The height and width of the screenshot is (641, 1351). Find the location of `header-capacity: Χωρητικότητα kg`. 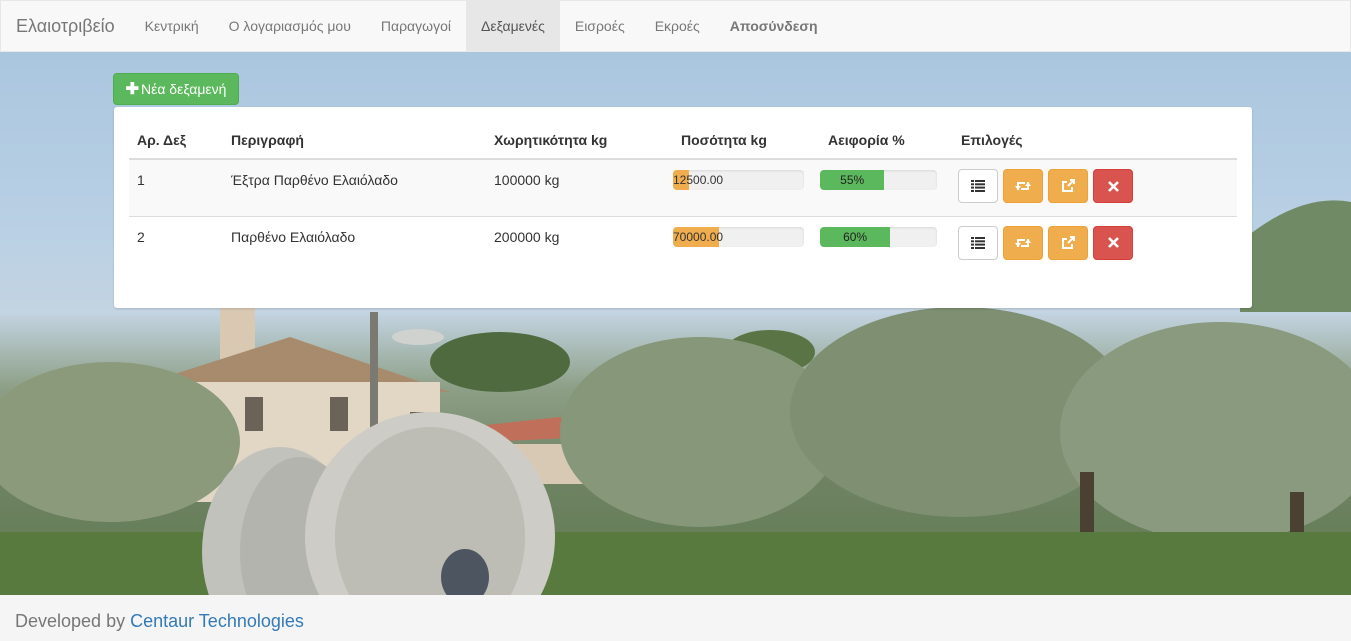

header-capacity: Χωρητικότητα kg is located at coordinates (579, 141).